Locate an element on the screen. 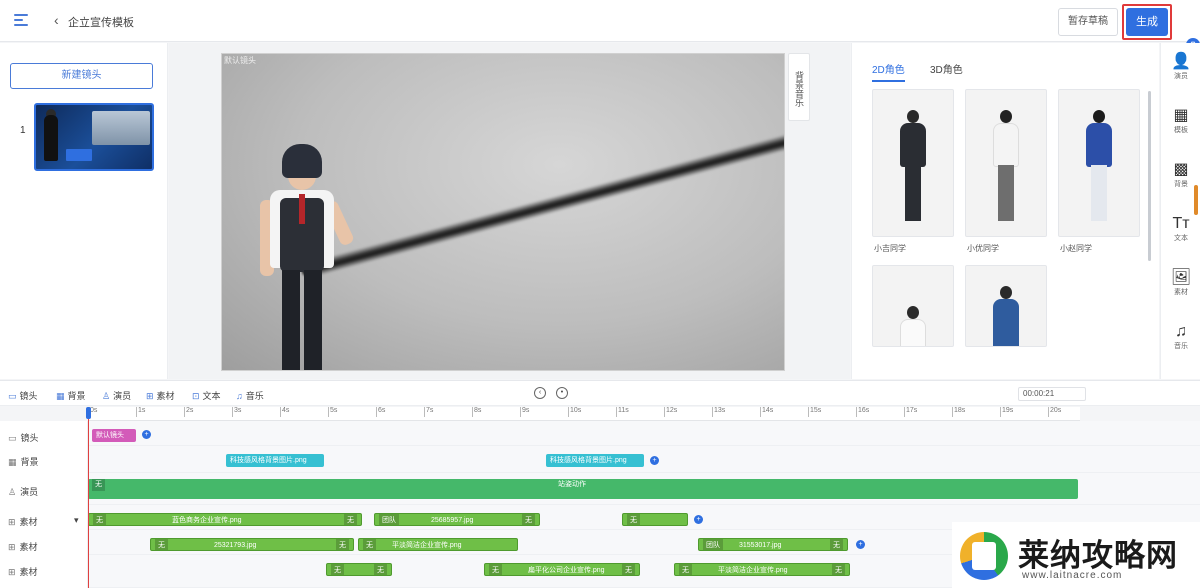  play-icon: • is located at coordinates (562, 393).